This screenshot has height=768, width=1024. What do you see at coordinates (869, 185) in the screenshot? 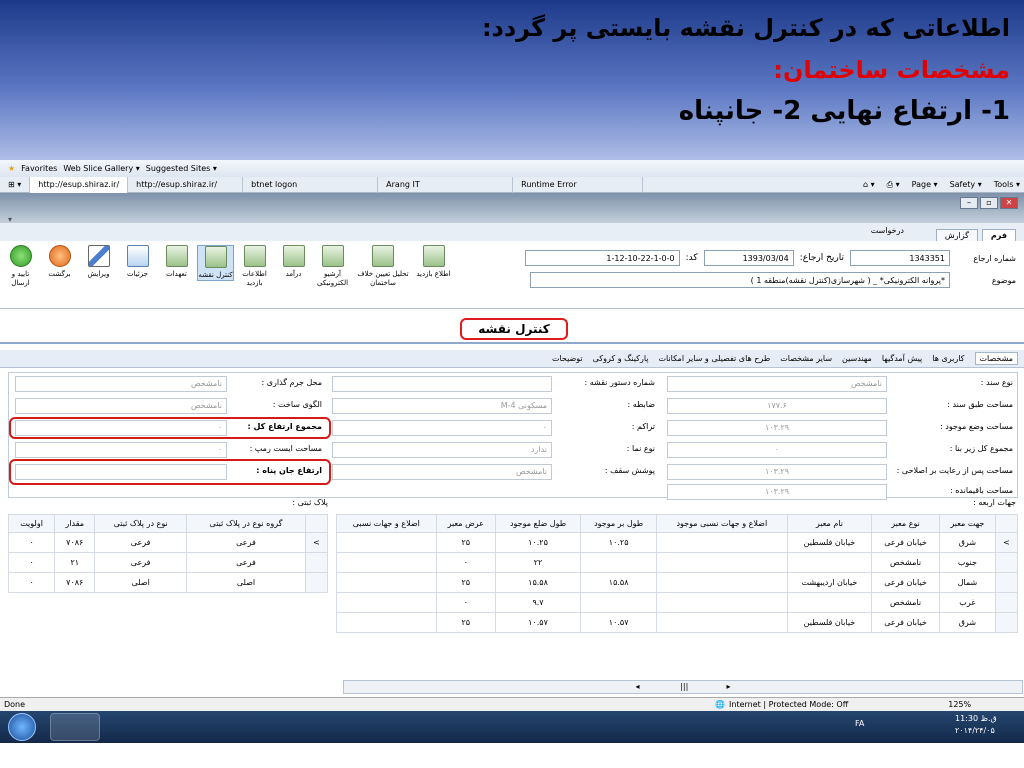
I see `home-icon: ⌂ ▾` at bounding box center [869, 185].